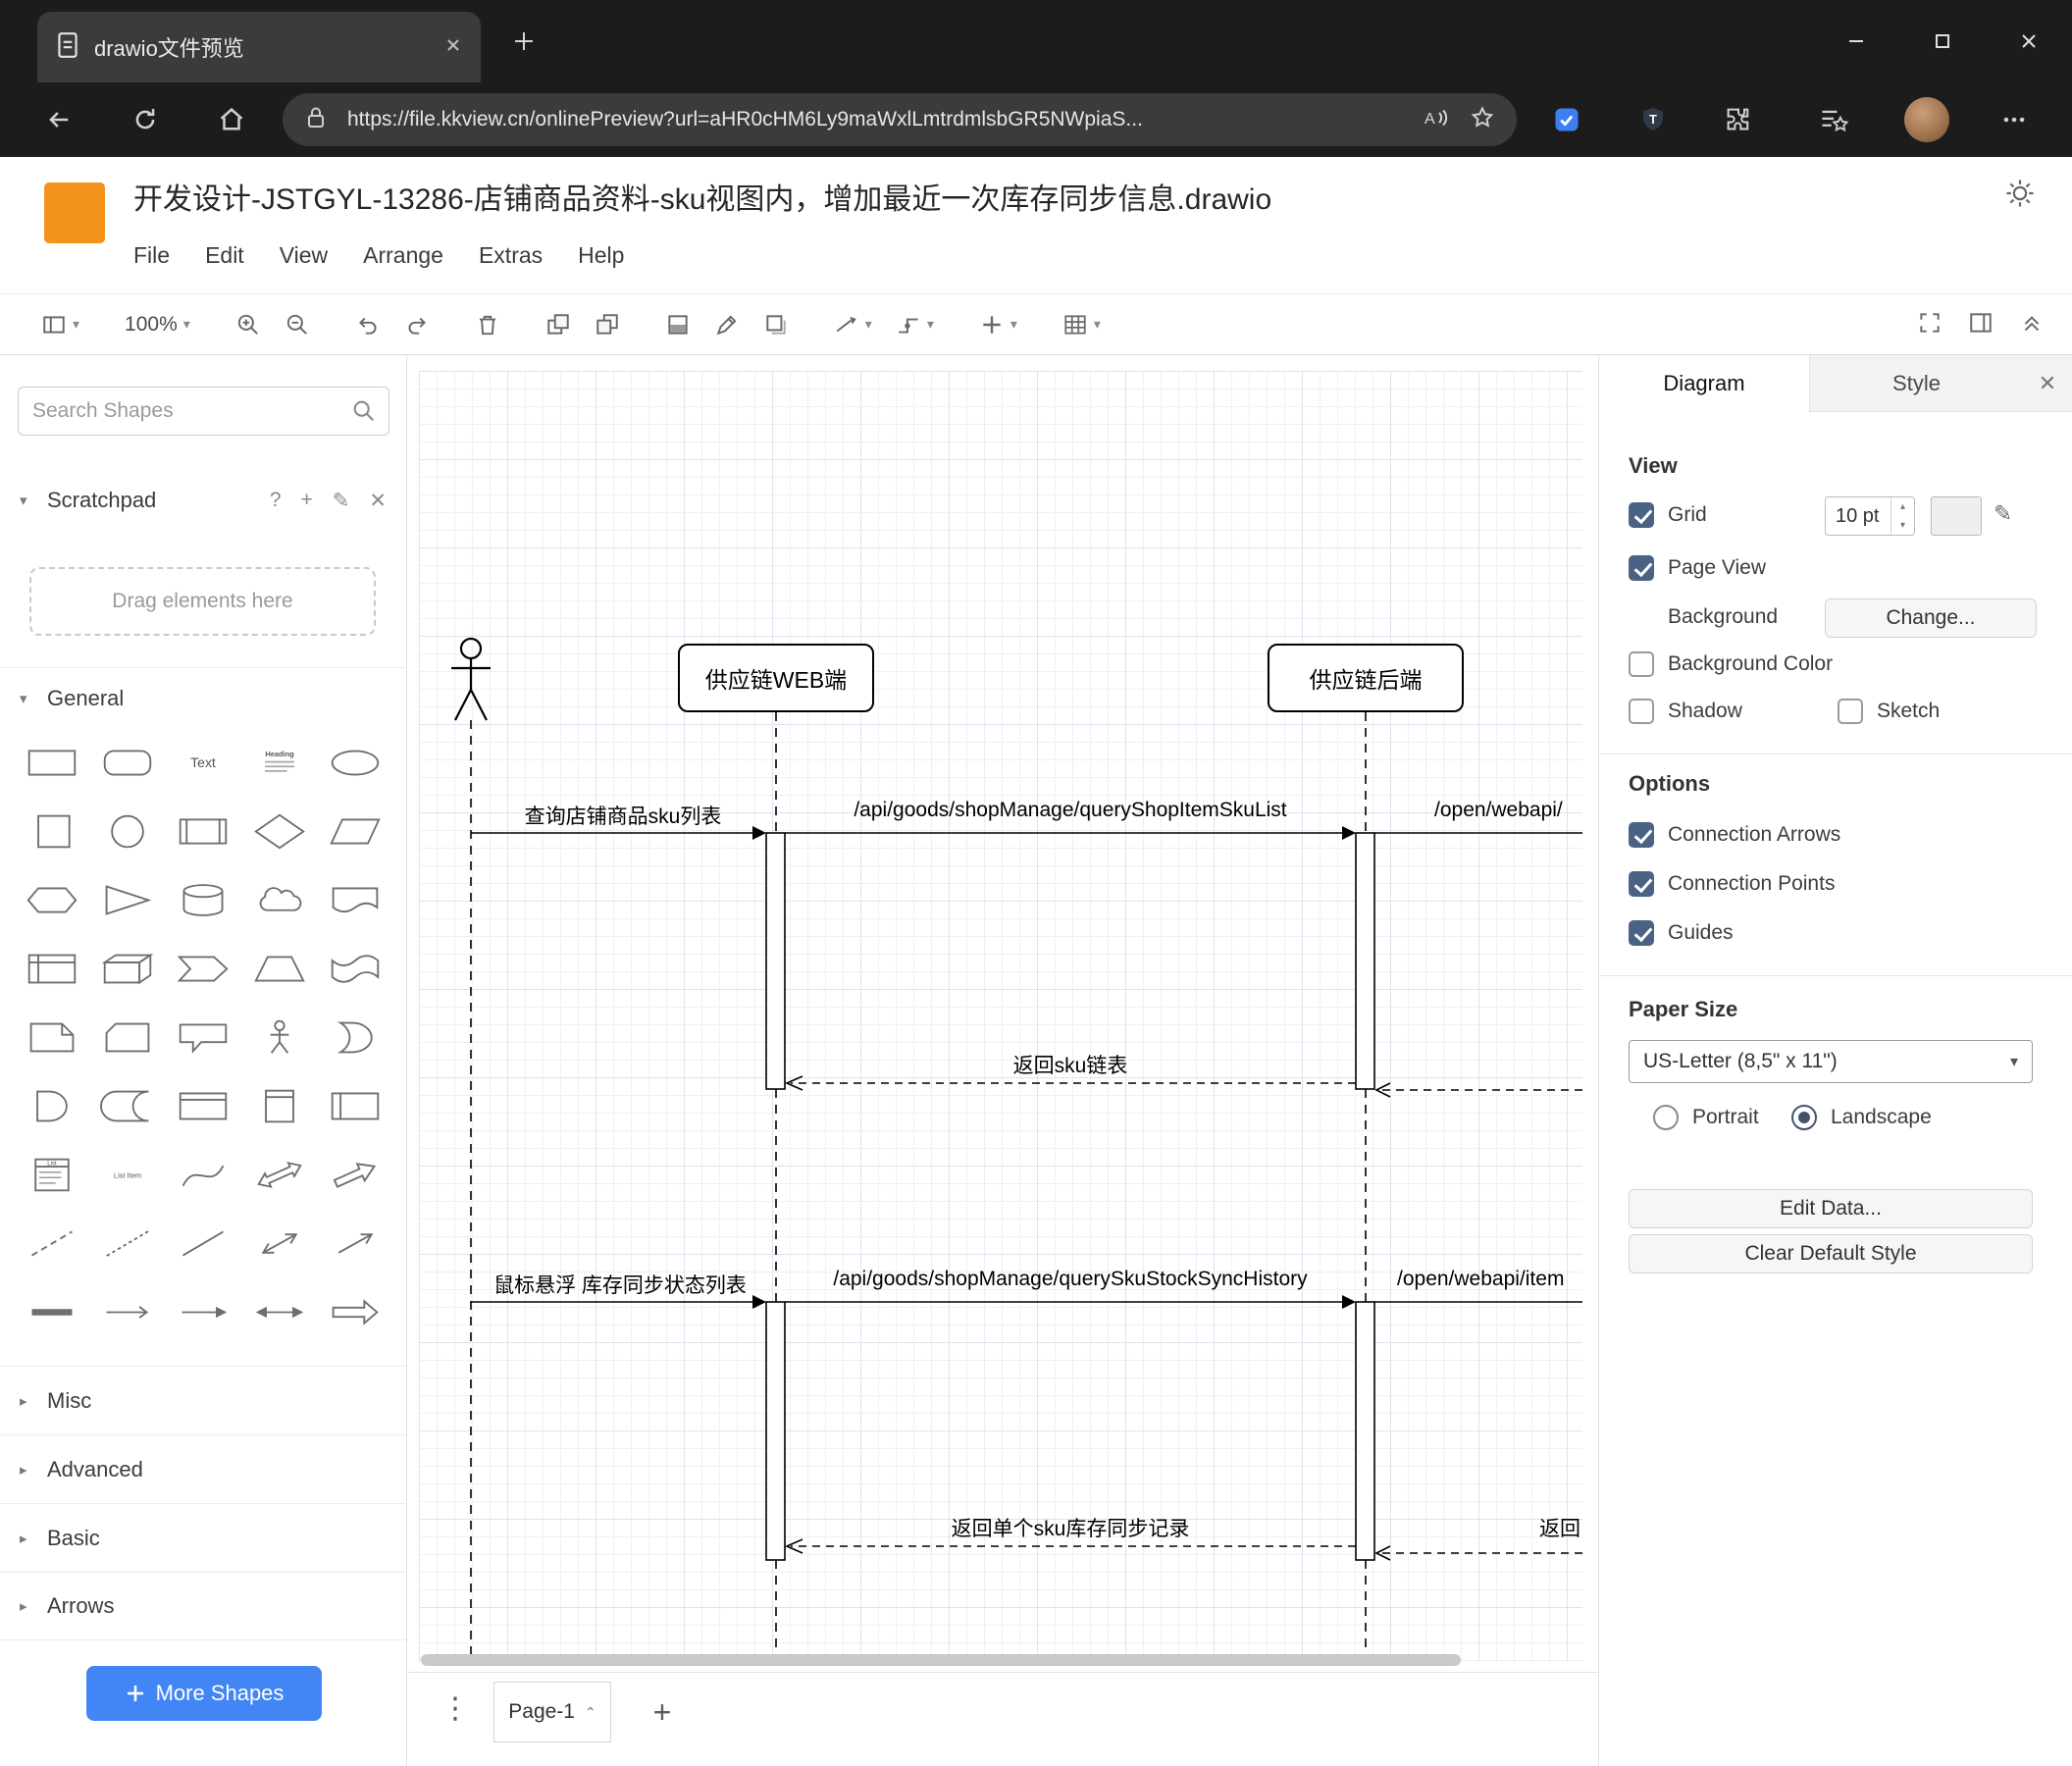  What do you see at coordinates (2003, 513) in the screenshot?
I see `edit-grid-color-icon: ✎` at bounding box center [2003, 513].